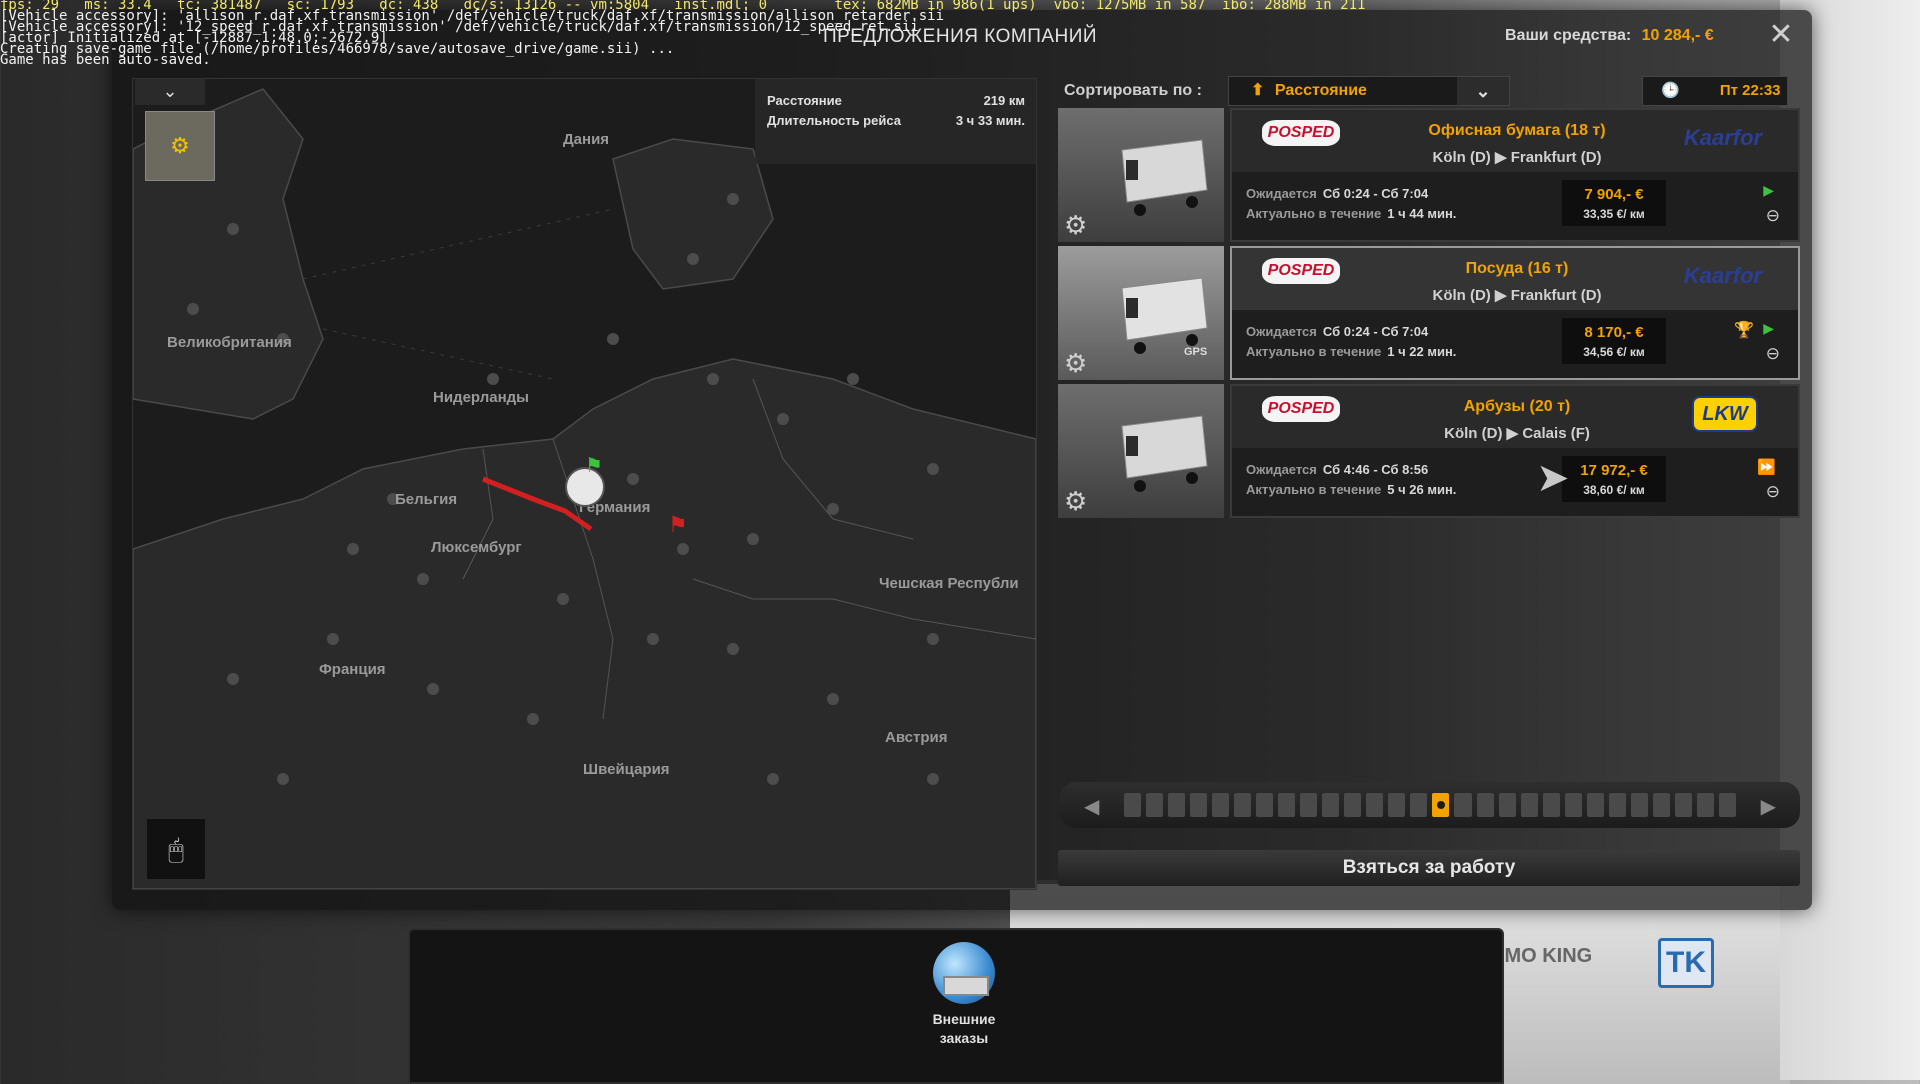 The height and width of the screenshot is (1084, 1920). What do you see at coordinates (1320, 90) in the screenshot?
I see `sort-value: Расстояние` at bounding box center [1320, 90].